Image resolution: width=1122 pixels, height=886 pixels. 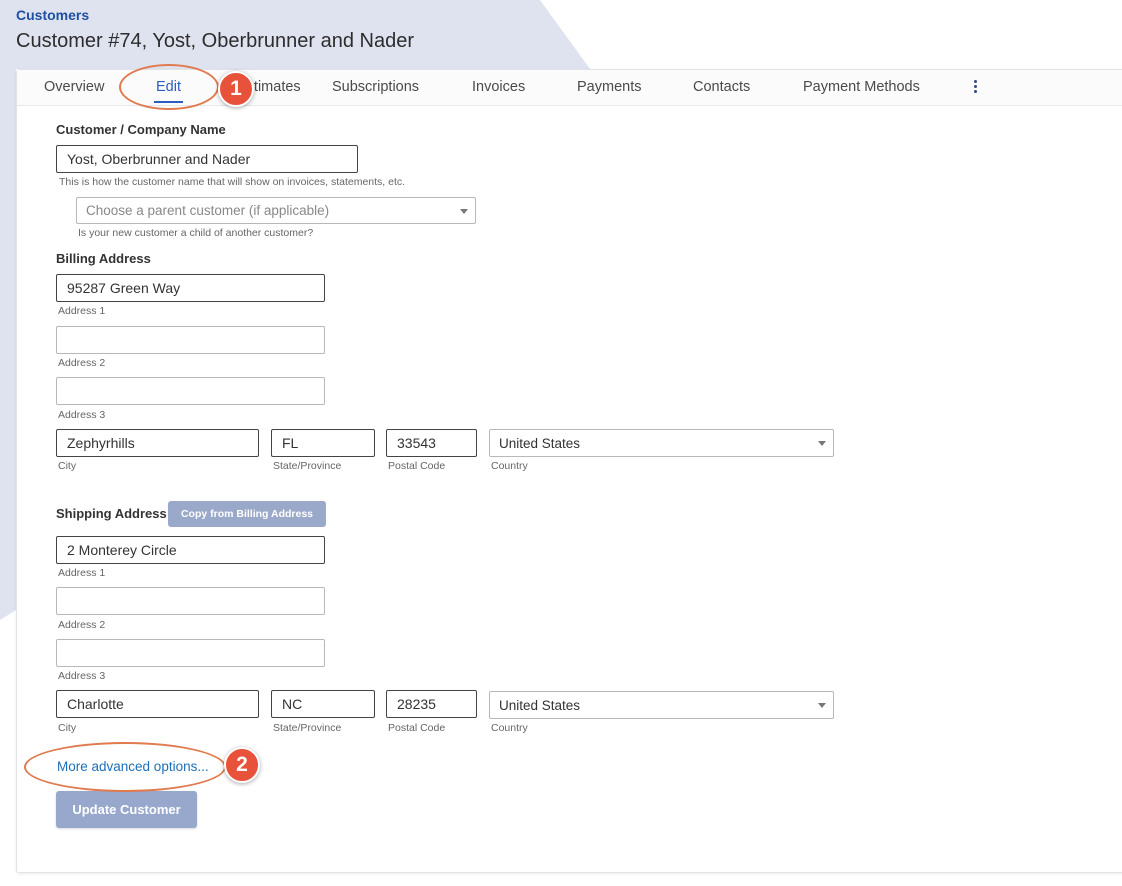 What do you see at coordinates (208, 210) in the screenshot?
I see `parent-customer-placeholder: Choose a parent customer (if applicable)` at bounding box center [208, 210].